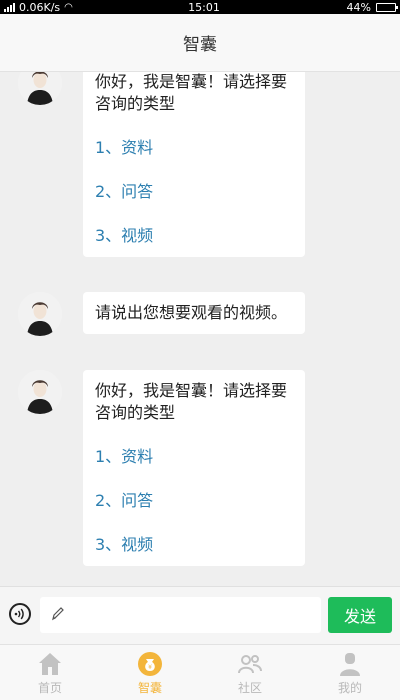  I want to click on wifi-icon: ◠, so click(68, 7).